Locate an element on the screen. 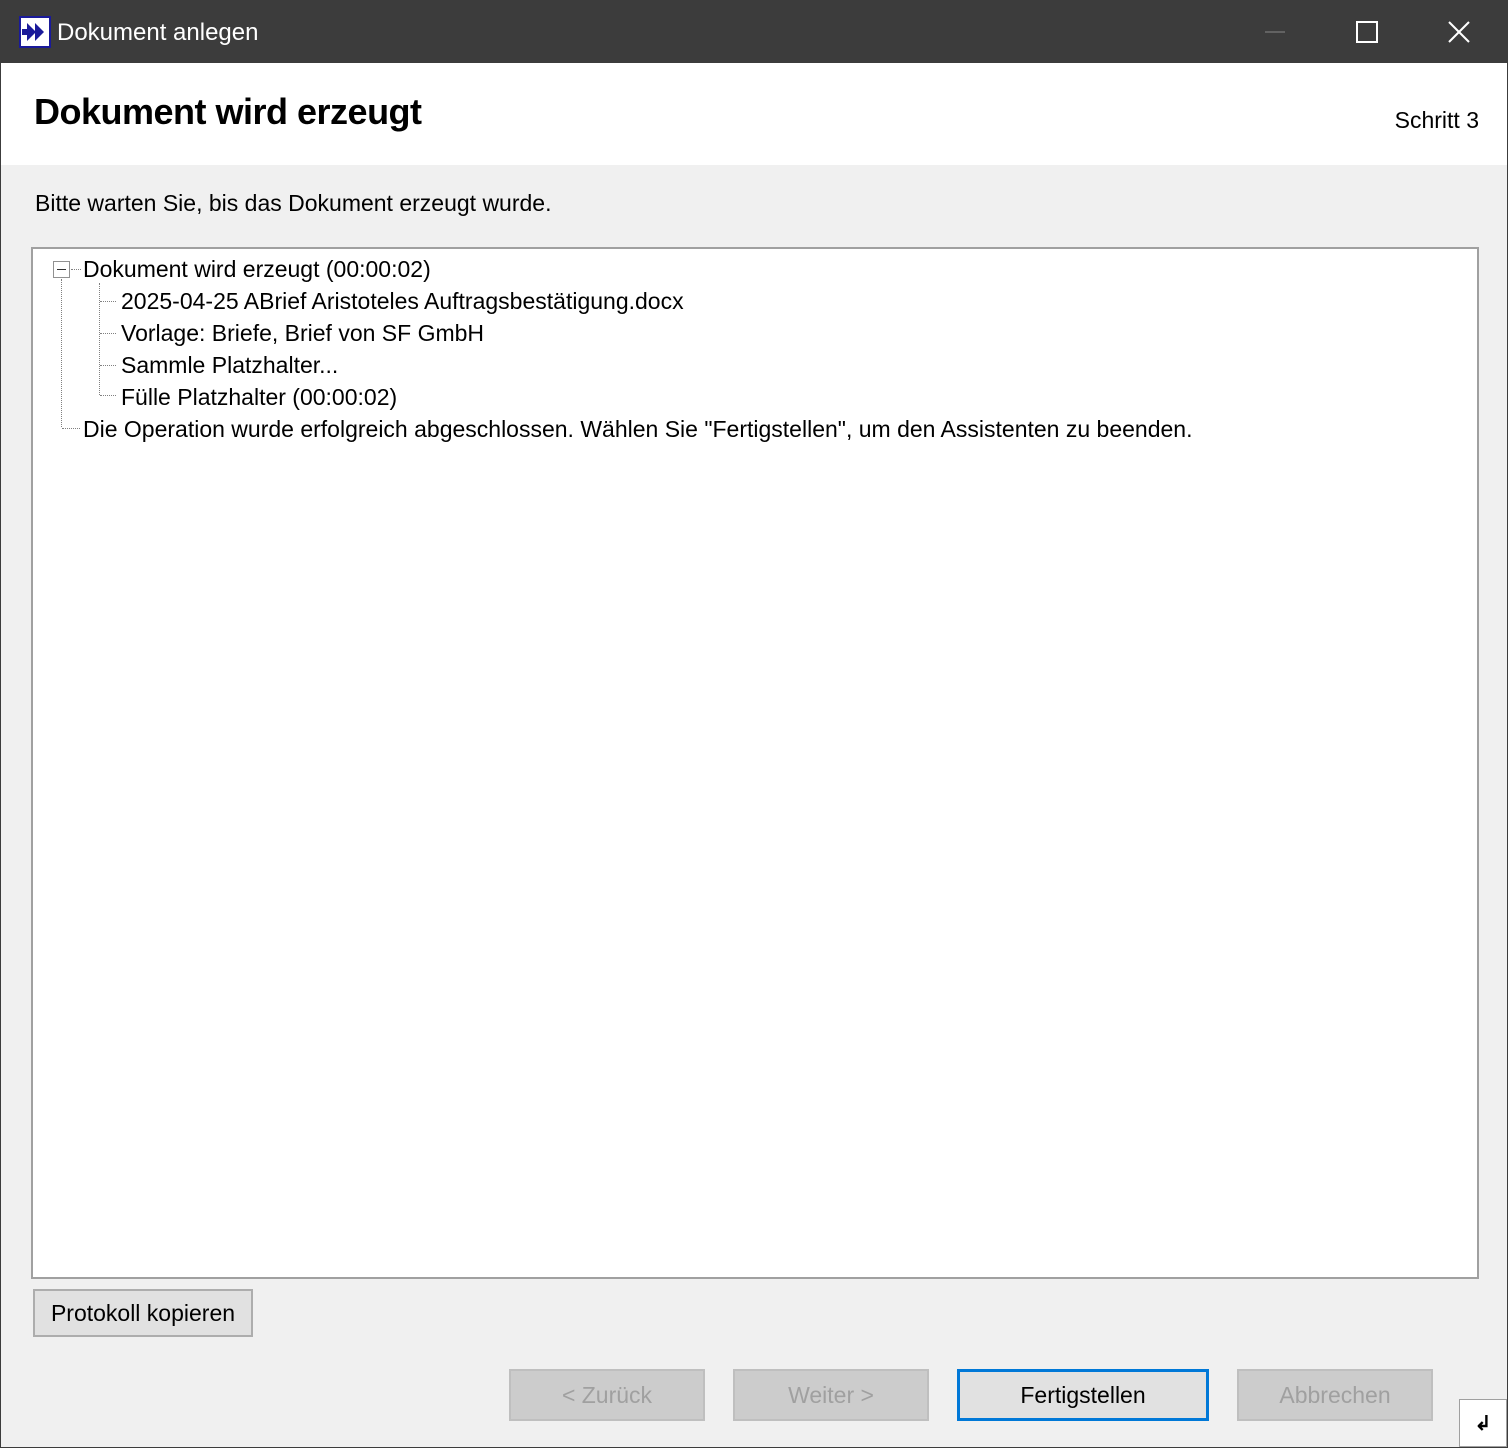 The width and height of the screenshot is (1508, 1448). double-arrow-right-icon is located at coordinates (35, 32).